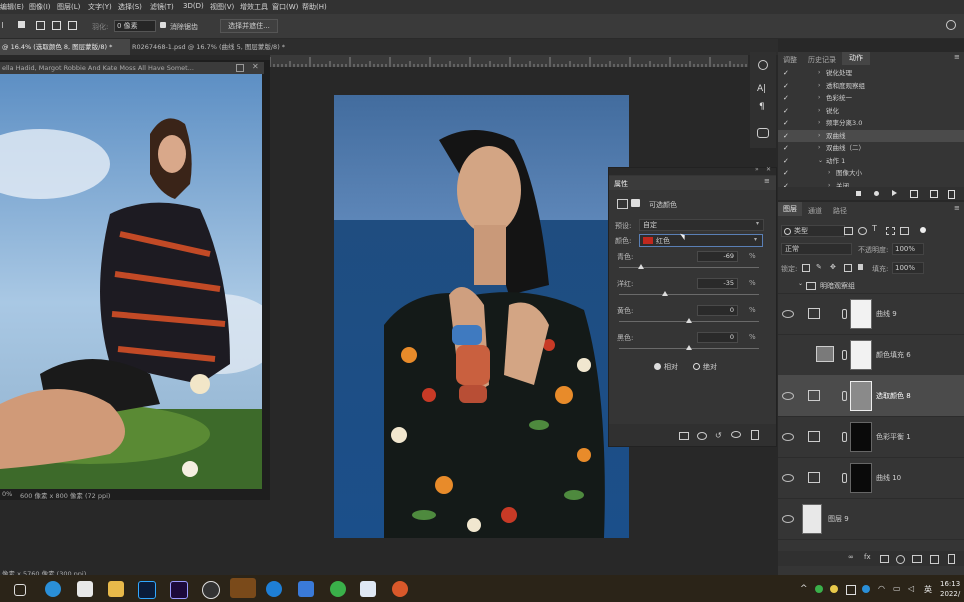 The height and width of the screenshot is (602, 964). What do you see at coordinates (804, 589) in the screenshot?
I see `tray-chevron-icon: ^` at bounding box center [804, 589].